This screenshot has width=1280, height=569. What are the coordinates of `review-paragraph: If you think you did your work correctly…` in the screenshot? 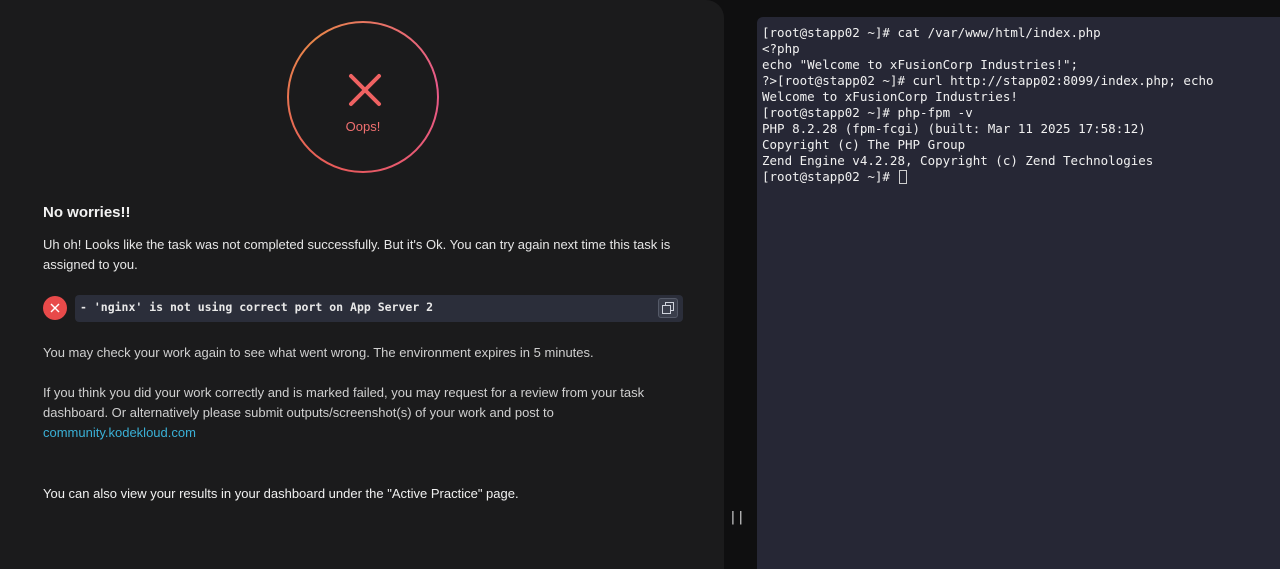 It's located at (363, 413).